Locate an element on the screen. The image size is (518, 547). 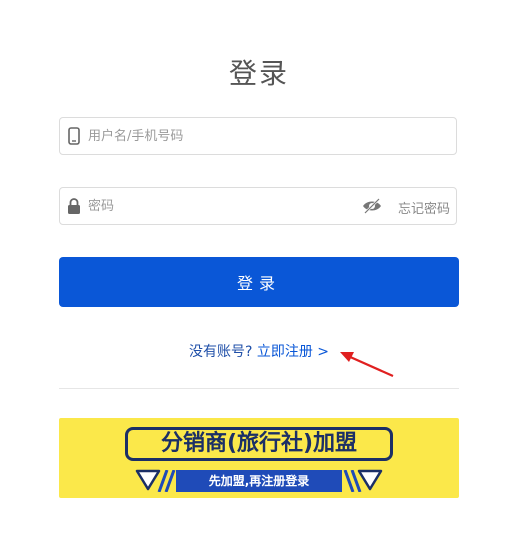
username-input is located at coordinates (218, 136).